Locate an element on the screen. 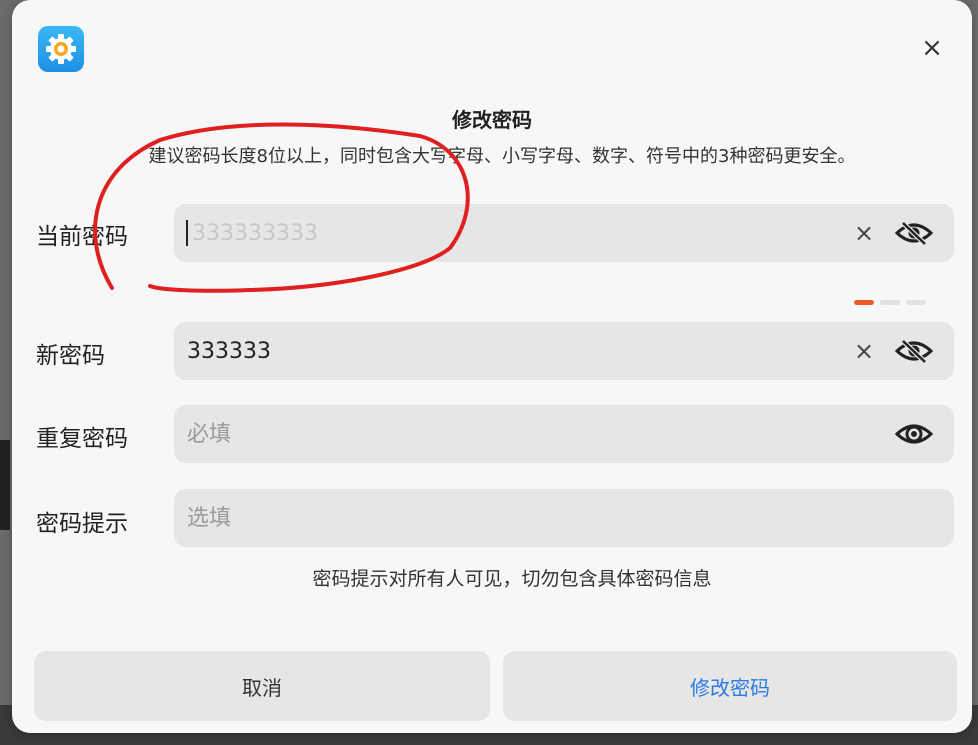 The height and width of the screenshot is (745, 978). password-advice: 建议密码长度8位以上，同时包含大写字母、小写字母、数字、符号中的3种密码更安全。 is located at coordinates (502, 156).